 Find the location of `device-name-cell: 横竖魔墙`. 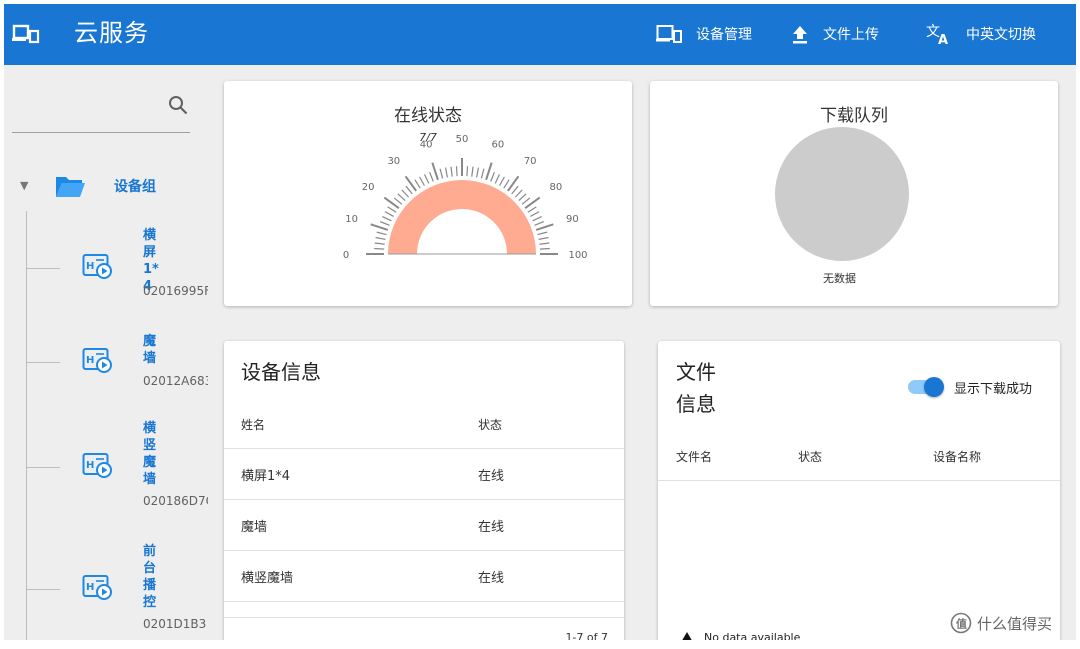

device-name-cell: 横竖魔墙 is located at coordinates (267, 578).